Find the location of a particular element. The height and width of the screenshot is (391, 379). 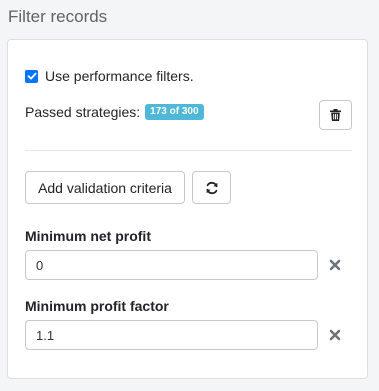

divider is located at coordinates (188, 150).